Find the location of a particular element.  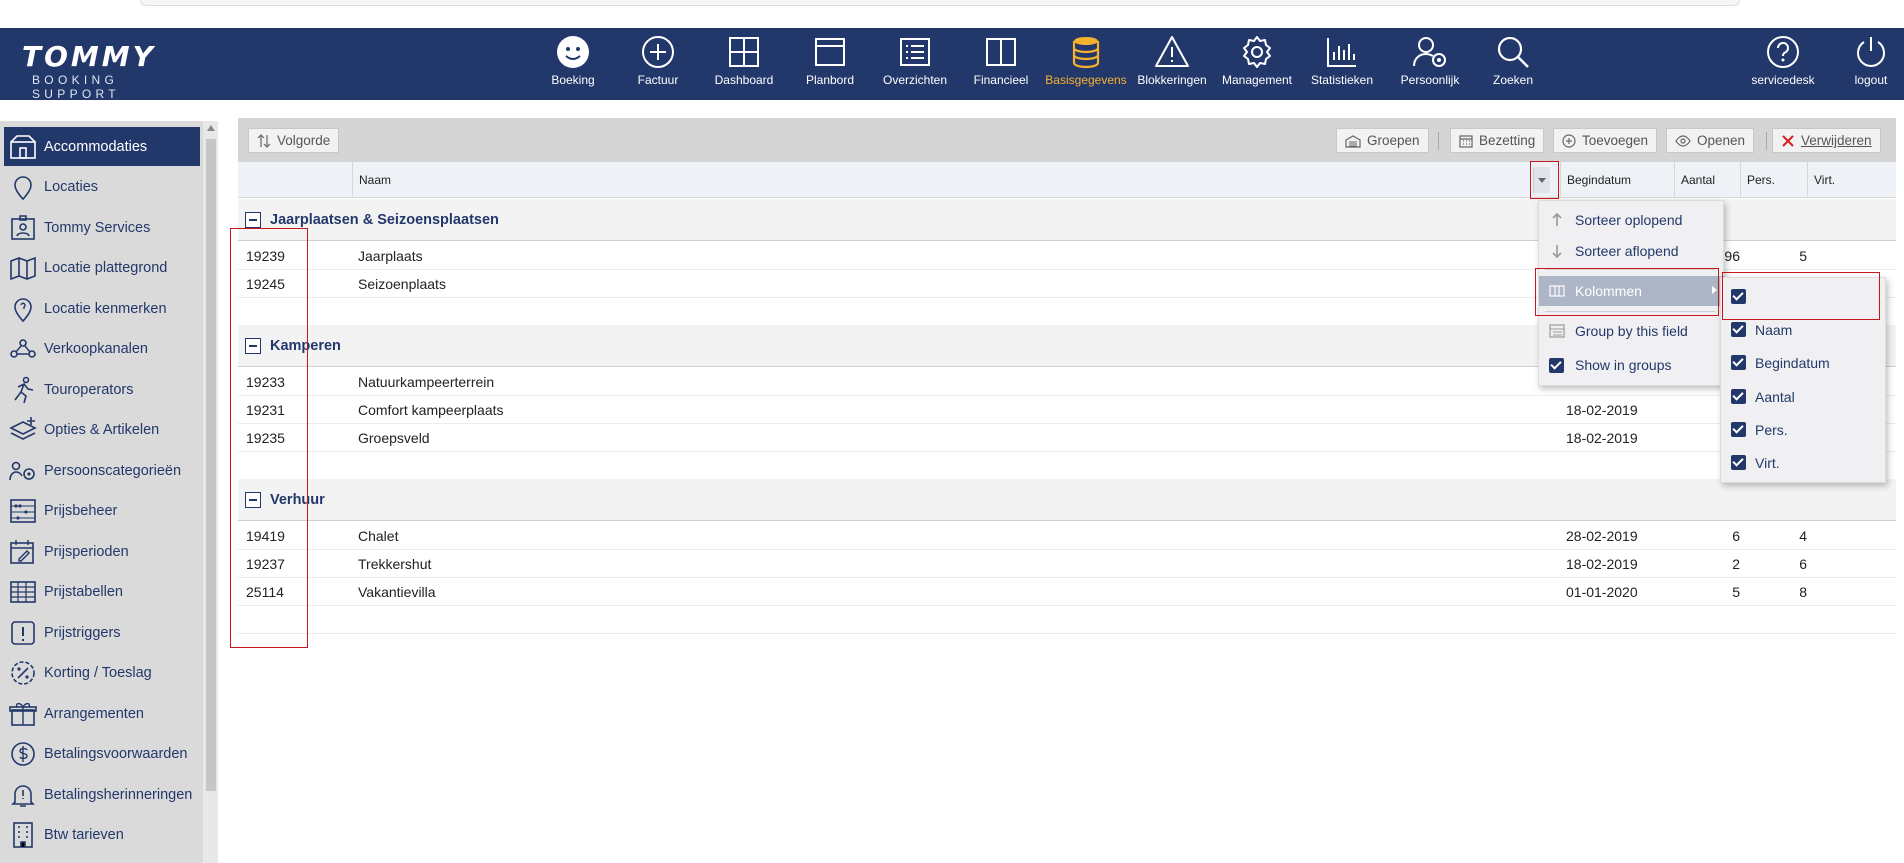

layers-plus-icon is located at coordinates (23, 428).